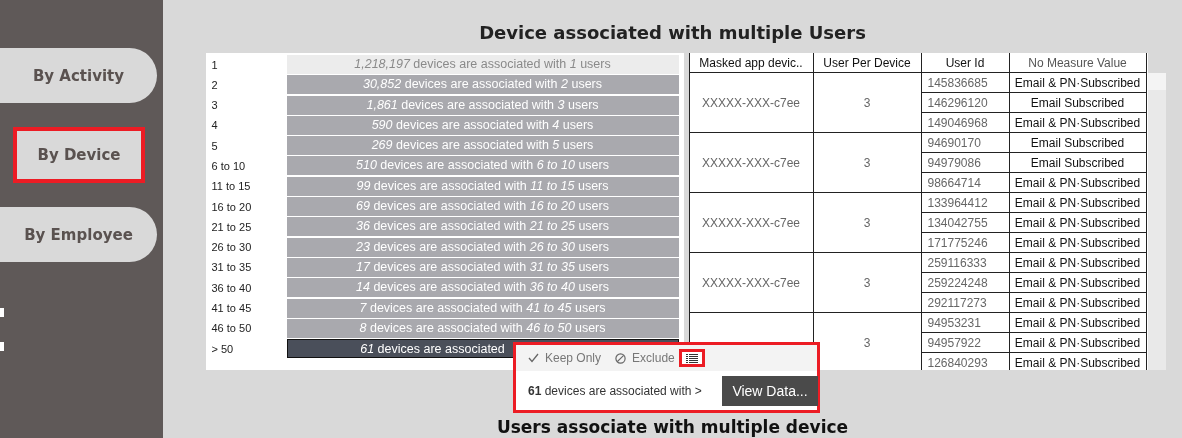  Describe the element at coordinates (965, 263) in the screenshot. I see `table-cell: 259116333` at that location.